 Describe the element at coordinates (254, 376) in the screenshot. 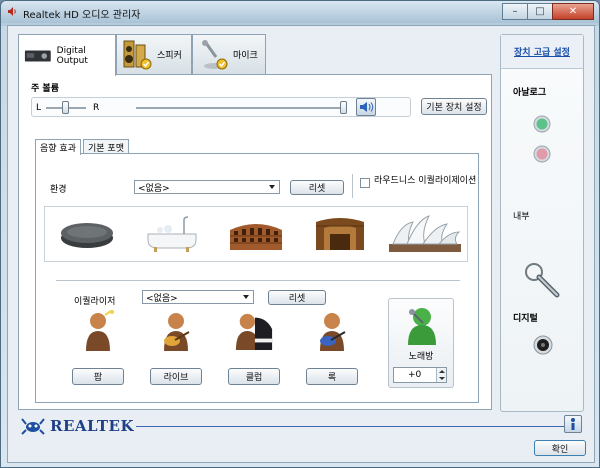

I see `eq-preset-club-button: 클럽` at that location.